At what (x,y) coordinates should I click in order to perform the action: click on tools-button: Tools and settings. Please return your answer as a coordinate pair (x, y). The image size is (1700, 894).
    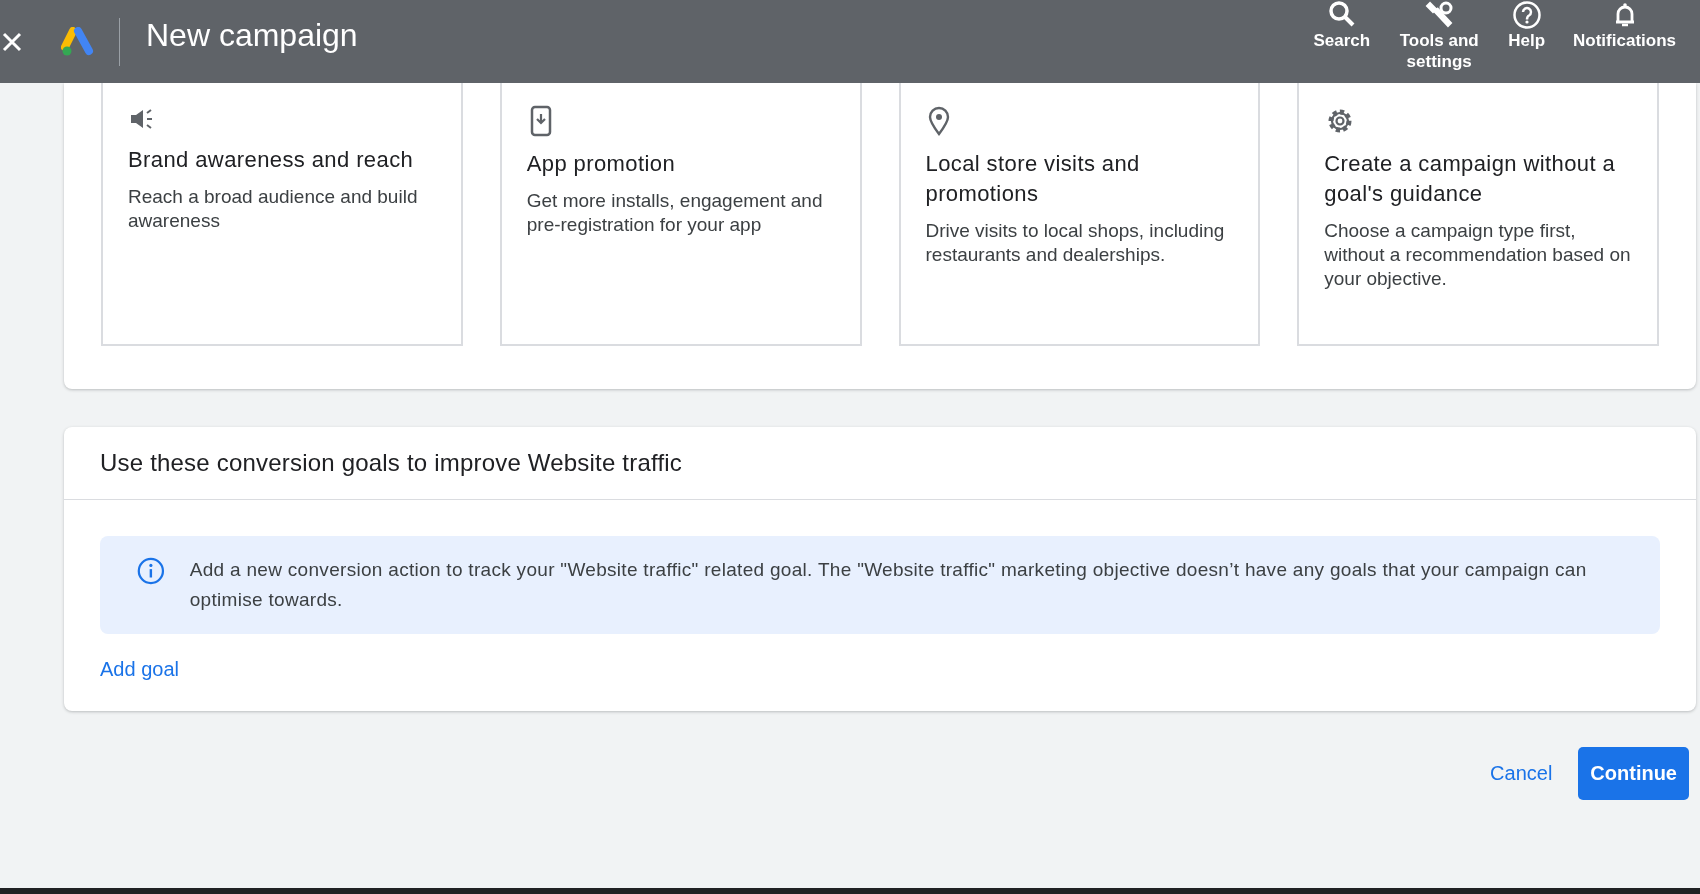
    Looking at the image, I should click on (1439, 36).